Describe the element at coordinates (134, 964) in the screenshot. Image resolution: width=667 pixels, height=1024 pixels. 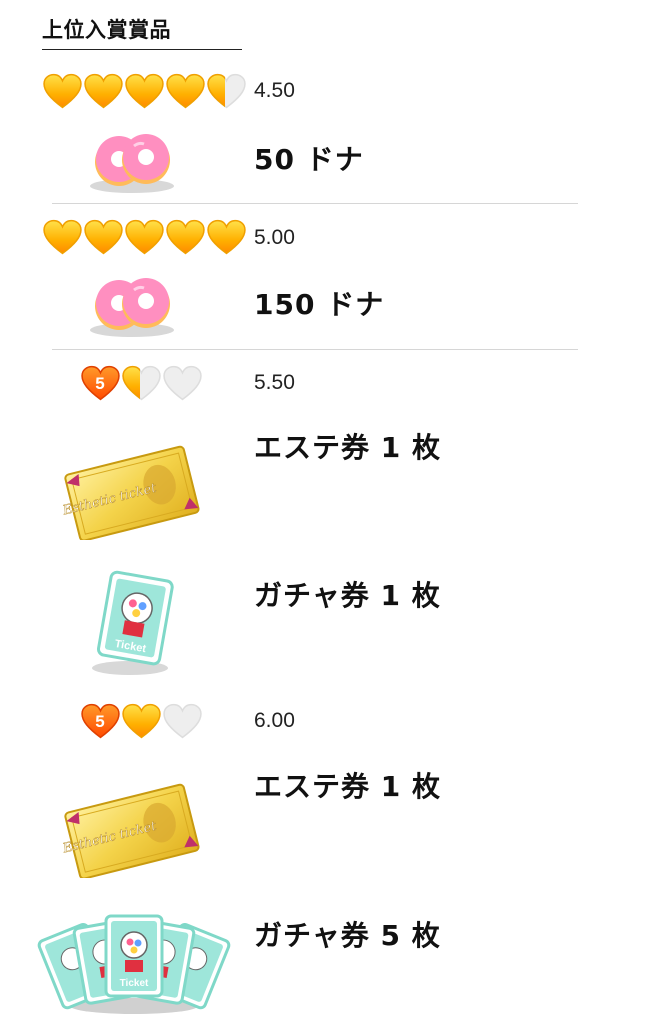
I see `gacha-ticket-stack-icon: Ticket` at that location.